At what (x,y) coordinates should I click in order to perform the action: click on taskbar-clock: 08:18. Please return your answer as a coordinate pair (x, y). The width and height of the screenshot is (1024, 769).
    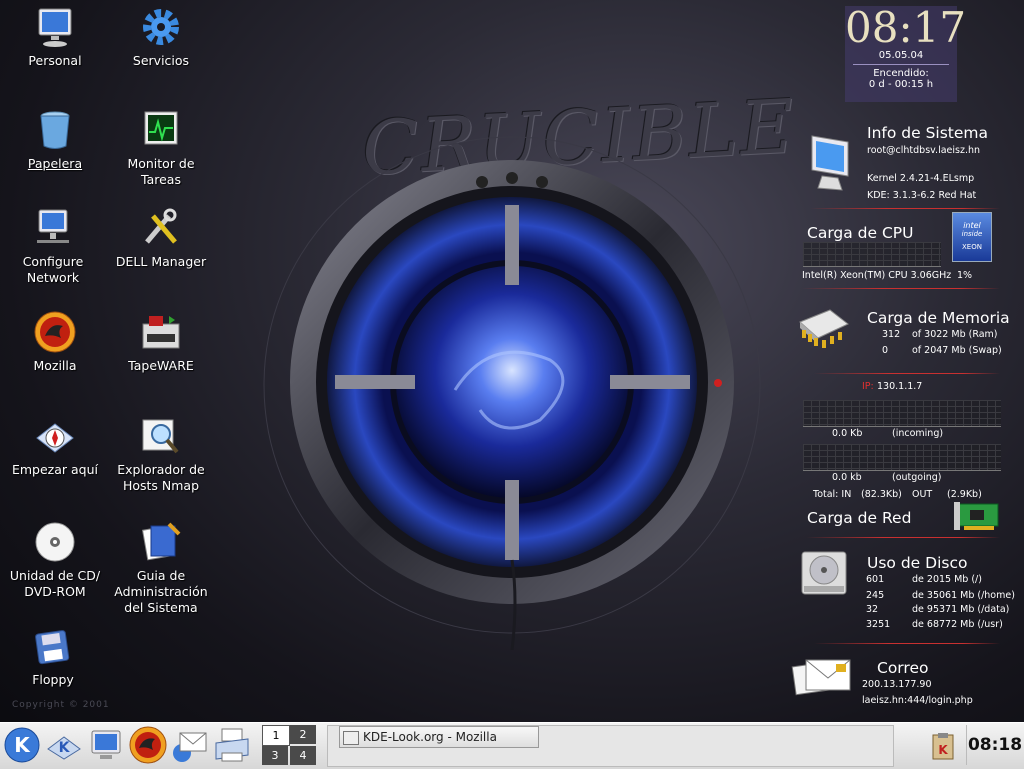
    Looking at the image, I should click on (994, 745).